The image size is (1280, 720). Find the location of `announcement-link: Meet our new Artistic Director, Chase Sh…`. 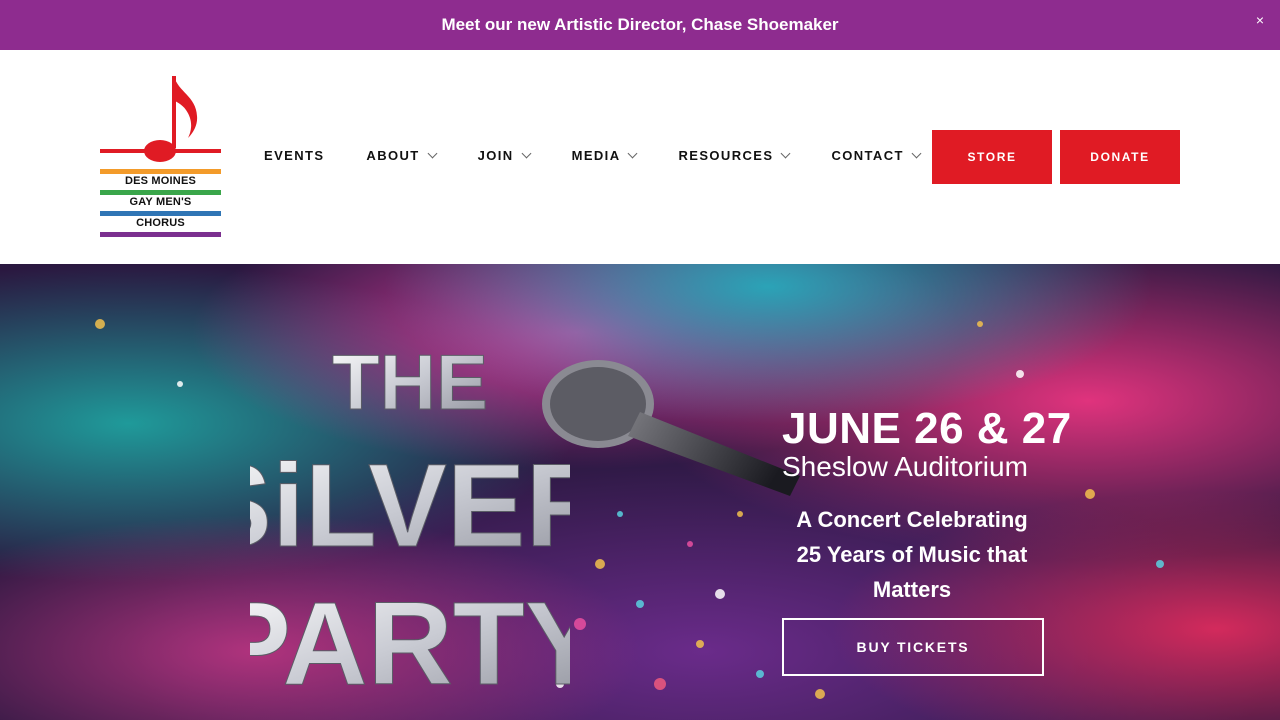

announcement-link: Meet our new Artistic Director, Chase Sh… is located at coordinates (639, 25).